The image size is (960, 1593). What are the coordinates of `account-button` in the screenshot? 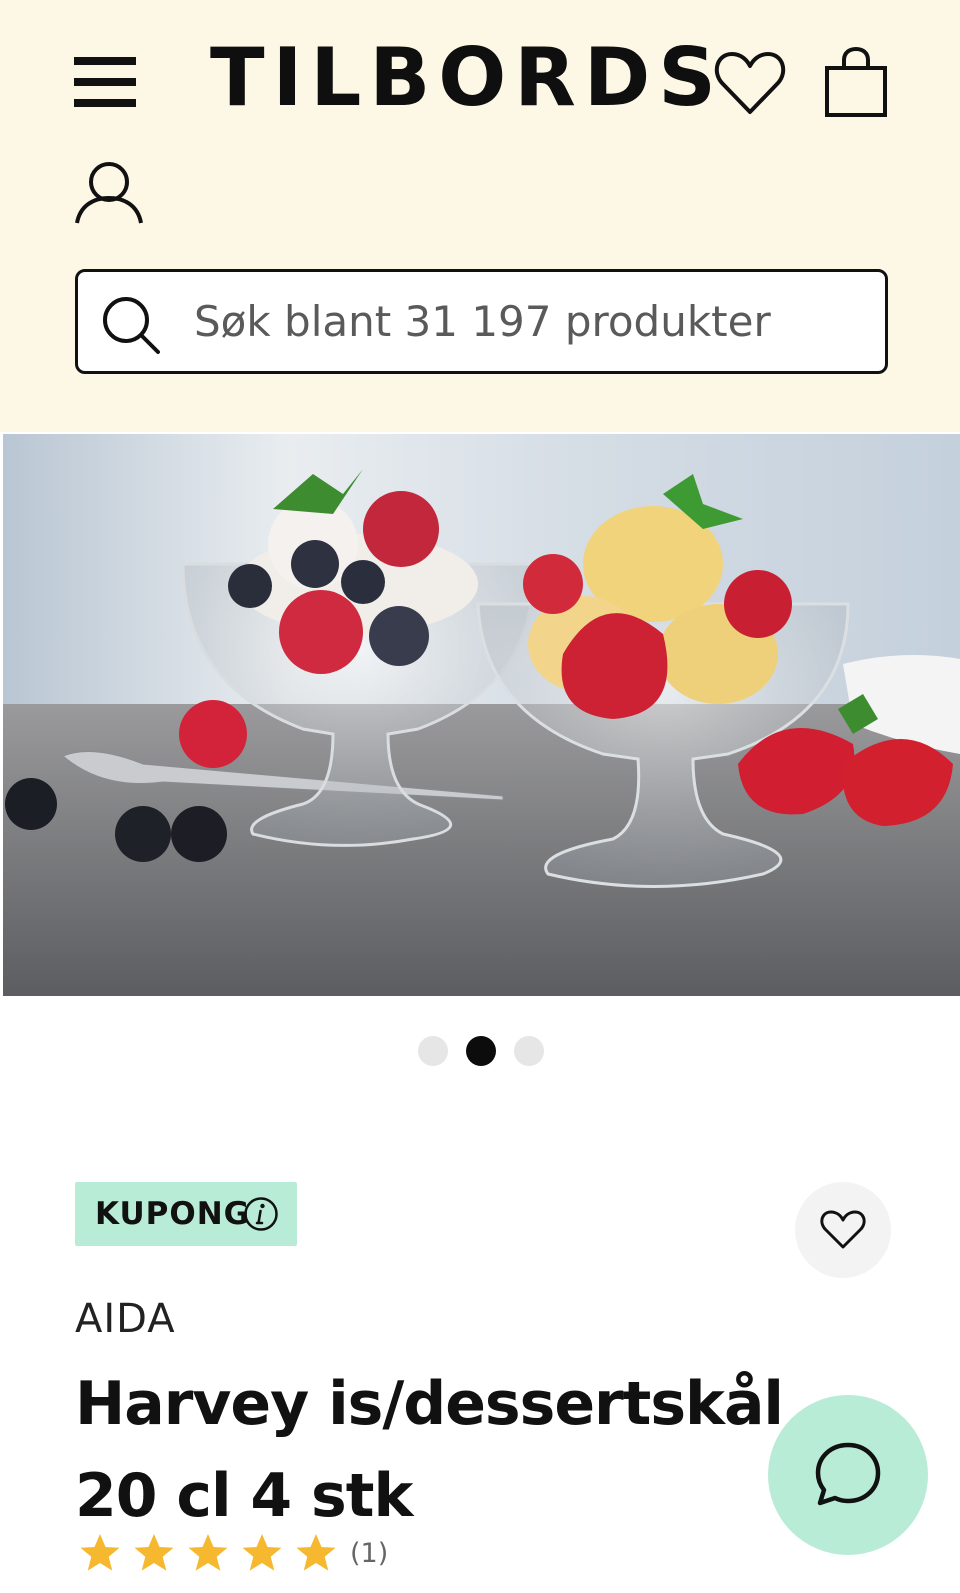 It's located at (109, 193).